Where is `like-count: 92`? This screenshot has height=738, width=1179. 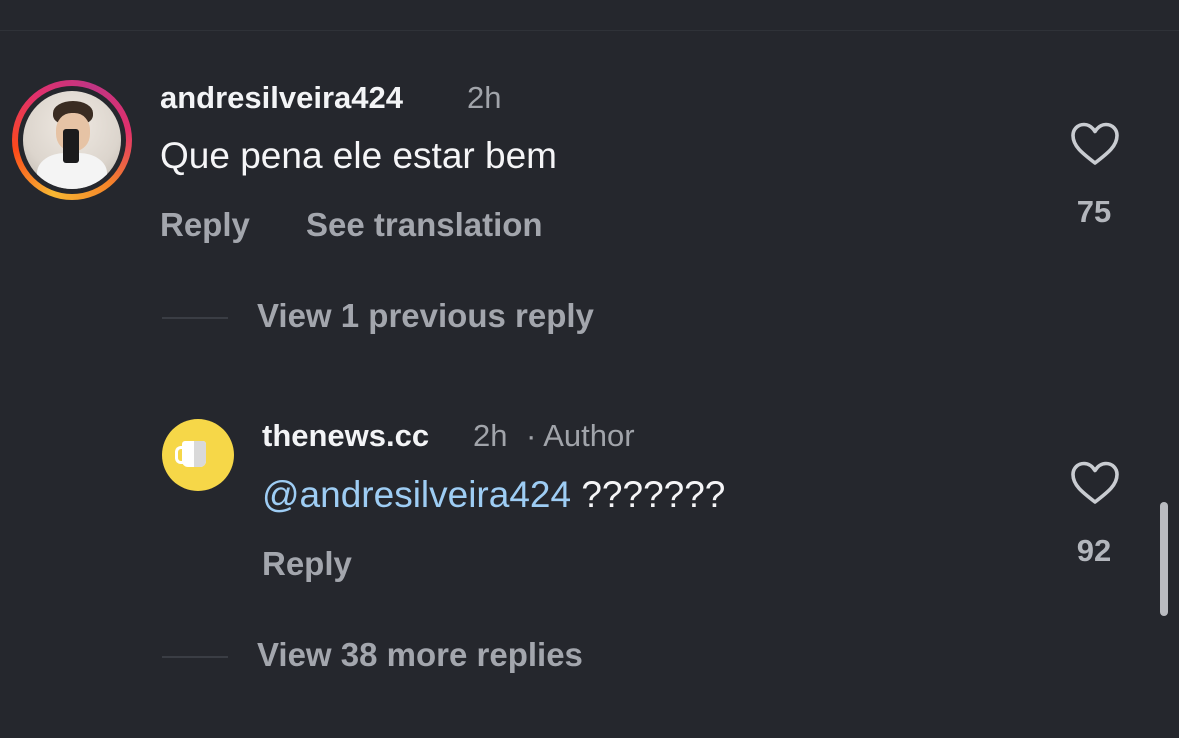 like-count: 92 is located at coordinates (1094, 550).